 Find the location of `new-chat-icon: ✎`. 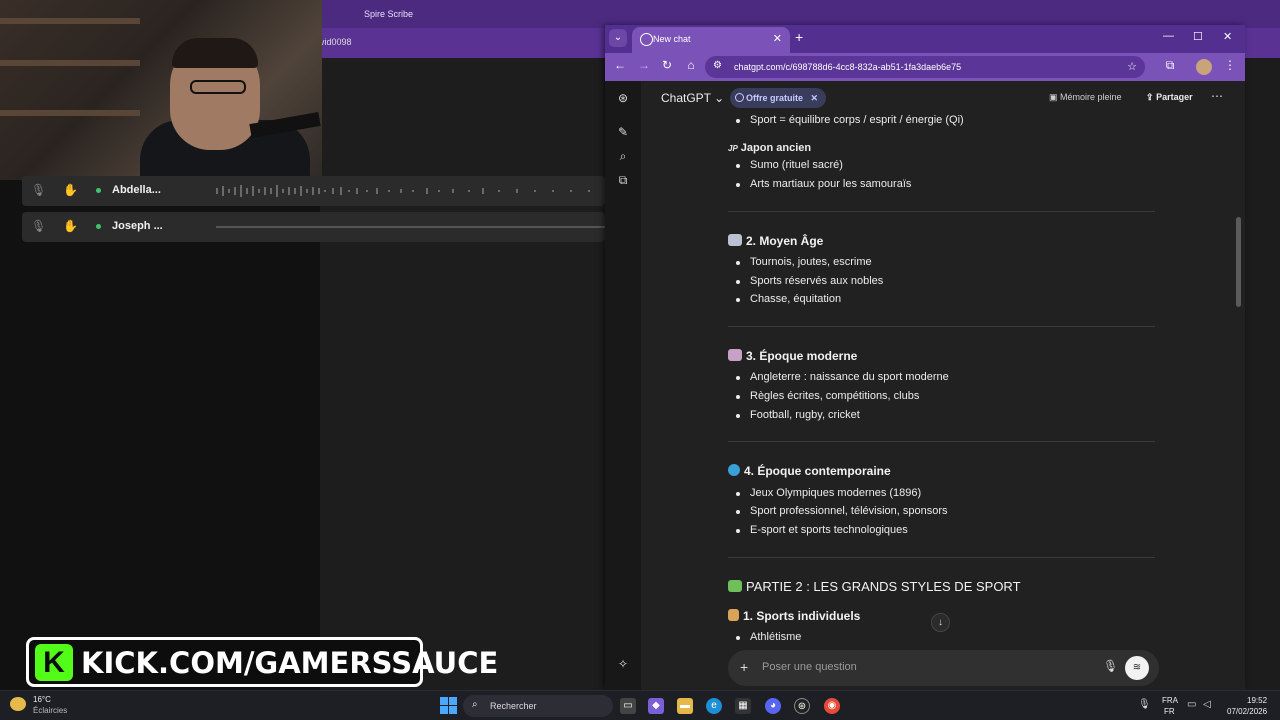

new-chat-icon: ✎ is located at coordinates (623, 133).